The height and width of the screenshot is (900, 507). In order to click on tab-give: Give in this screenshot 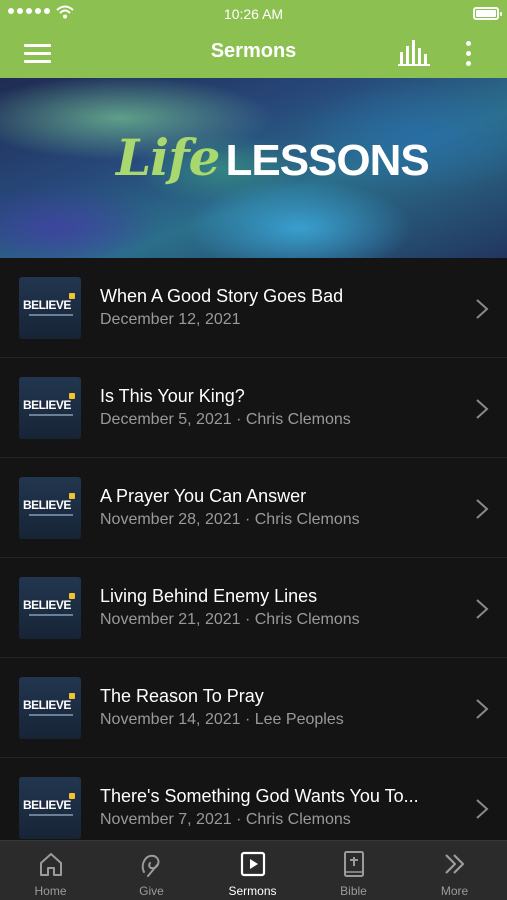, I will do `click(151, 870)`.